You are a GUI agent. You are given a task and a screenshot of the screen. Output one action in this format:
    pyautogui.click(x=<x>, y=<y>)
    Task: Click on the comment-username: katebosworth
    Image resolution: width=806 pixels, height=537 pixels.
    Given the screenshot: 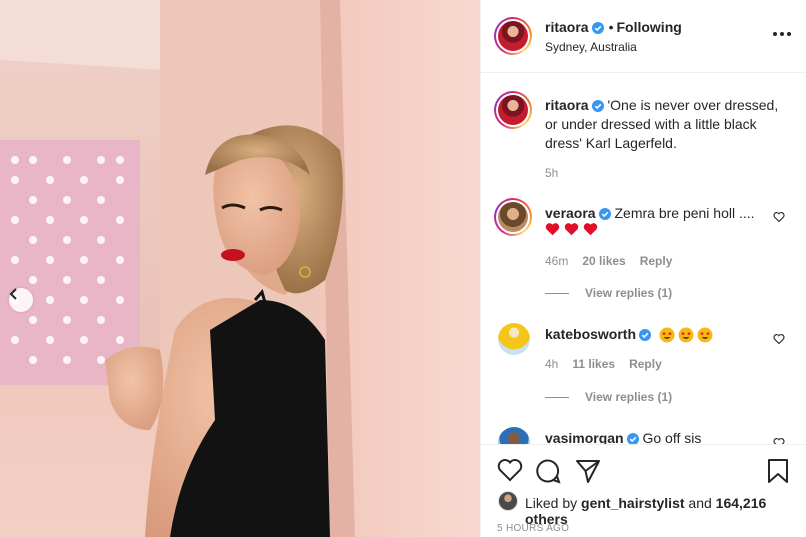 What is the action you would take?
    pyautogui.click(x=590, y=334)
    